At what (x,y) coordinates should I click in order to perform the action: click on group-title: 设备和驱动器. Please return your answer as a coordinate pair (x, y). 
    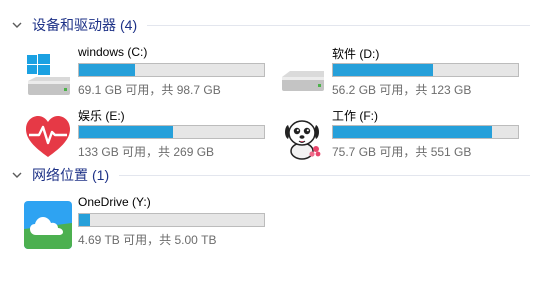
    Looking at the image, I should click on (74, 25).